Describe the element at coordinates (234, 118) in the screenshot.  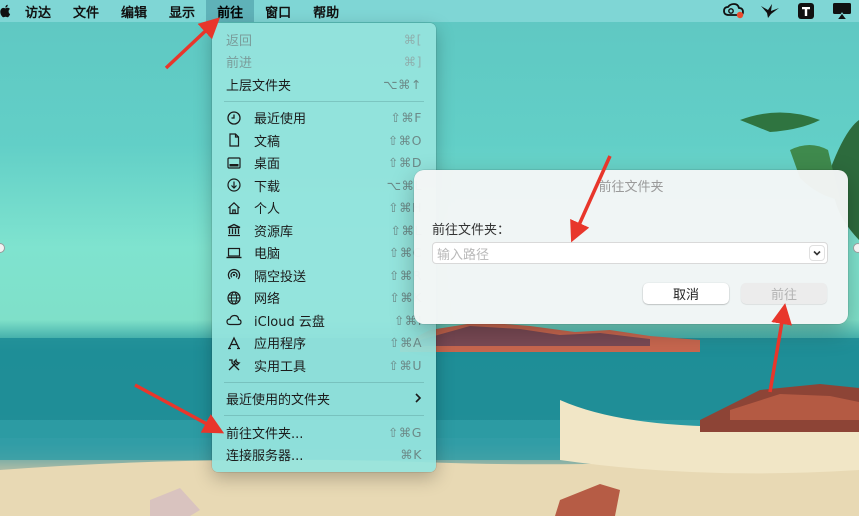
I see `clock-icon` at that location.